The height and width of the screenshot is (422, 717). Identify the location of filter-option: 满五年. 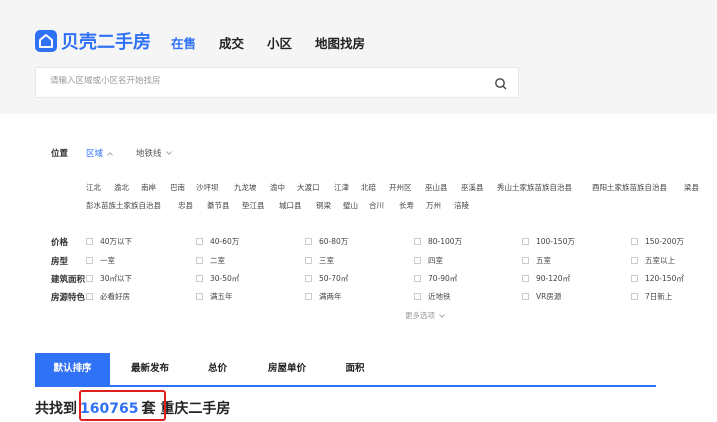
(214, 296).